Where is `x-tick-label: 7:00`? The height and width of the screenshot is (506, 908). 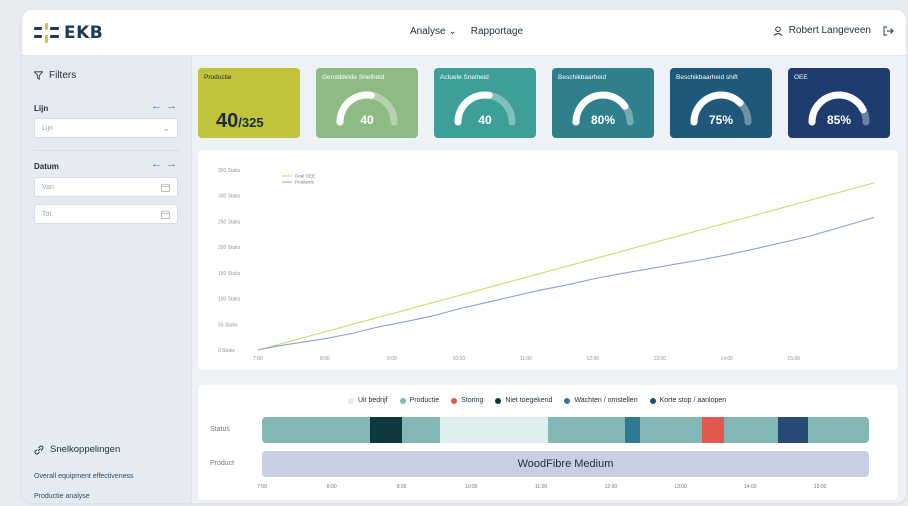 x-tick-label: 7:00 is located at coordinates (258, 359).